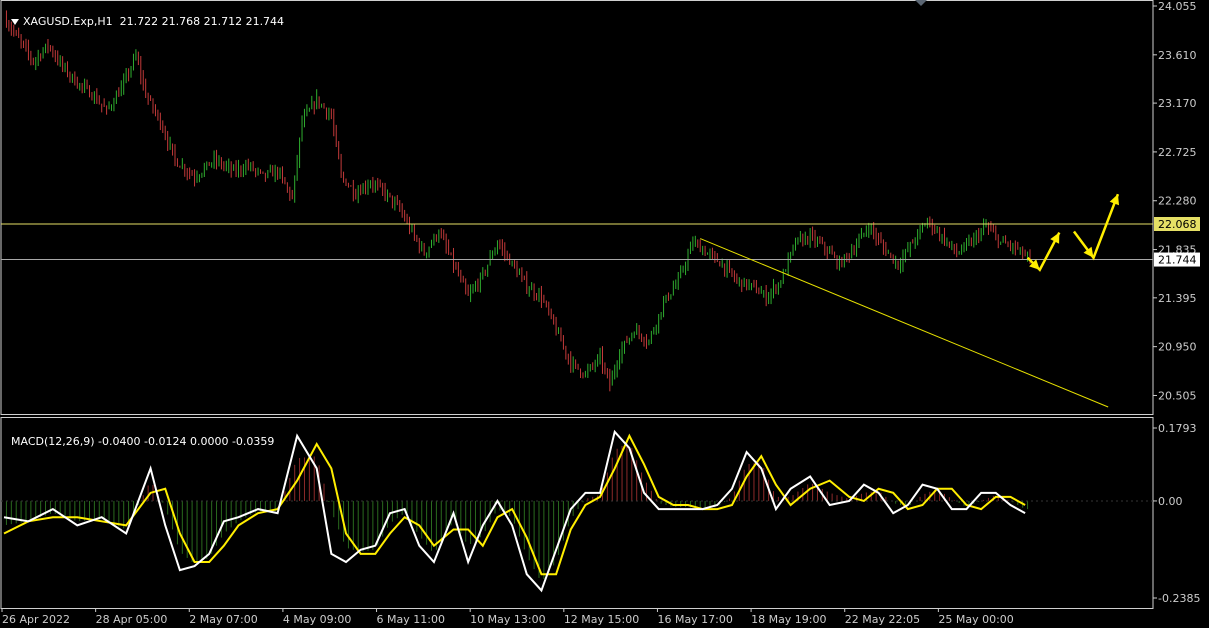 The width and height of the screenshot is (1209, 628). I want to click on price-tick-label: 22.280, so click(1177, 201).